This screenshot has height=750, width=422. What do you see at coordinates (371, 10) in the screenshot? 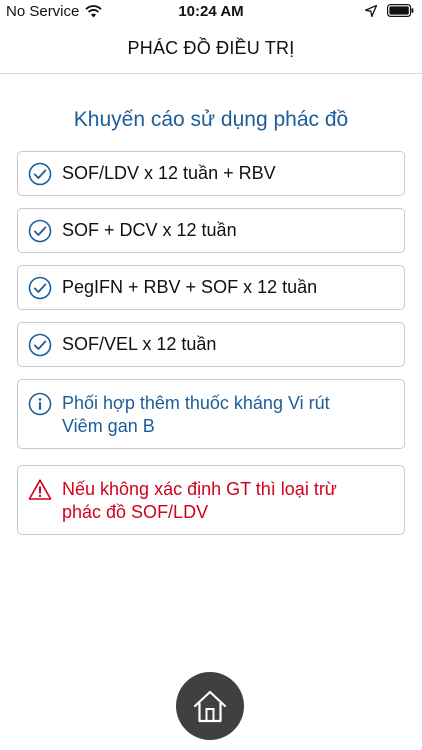
I see `location-arrow-icon` at bounding box center [371, 10].